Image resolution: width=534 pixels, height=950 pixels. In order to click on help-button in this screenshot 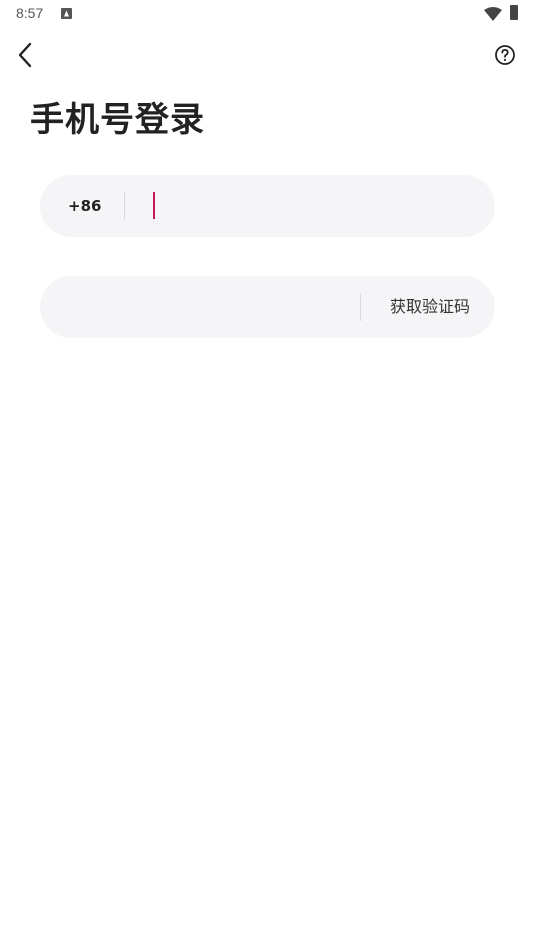, I will do `click(505, 55)`.